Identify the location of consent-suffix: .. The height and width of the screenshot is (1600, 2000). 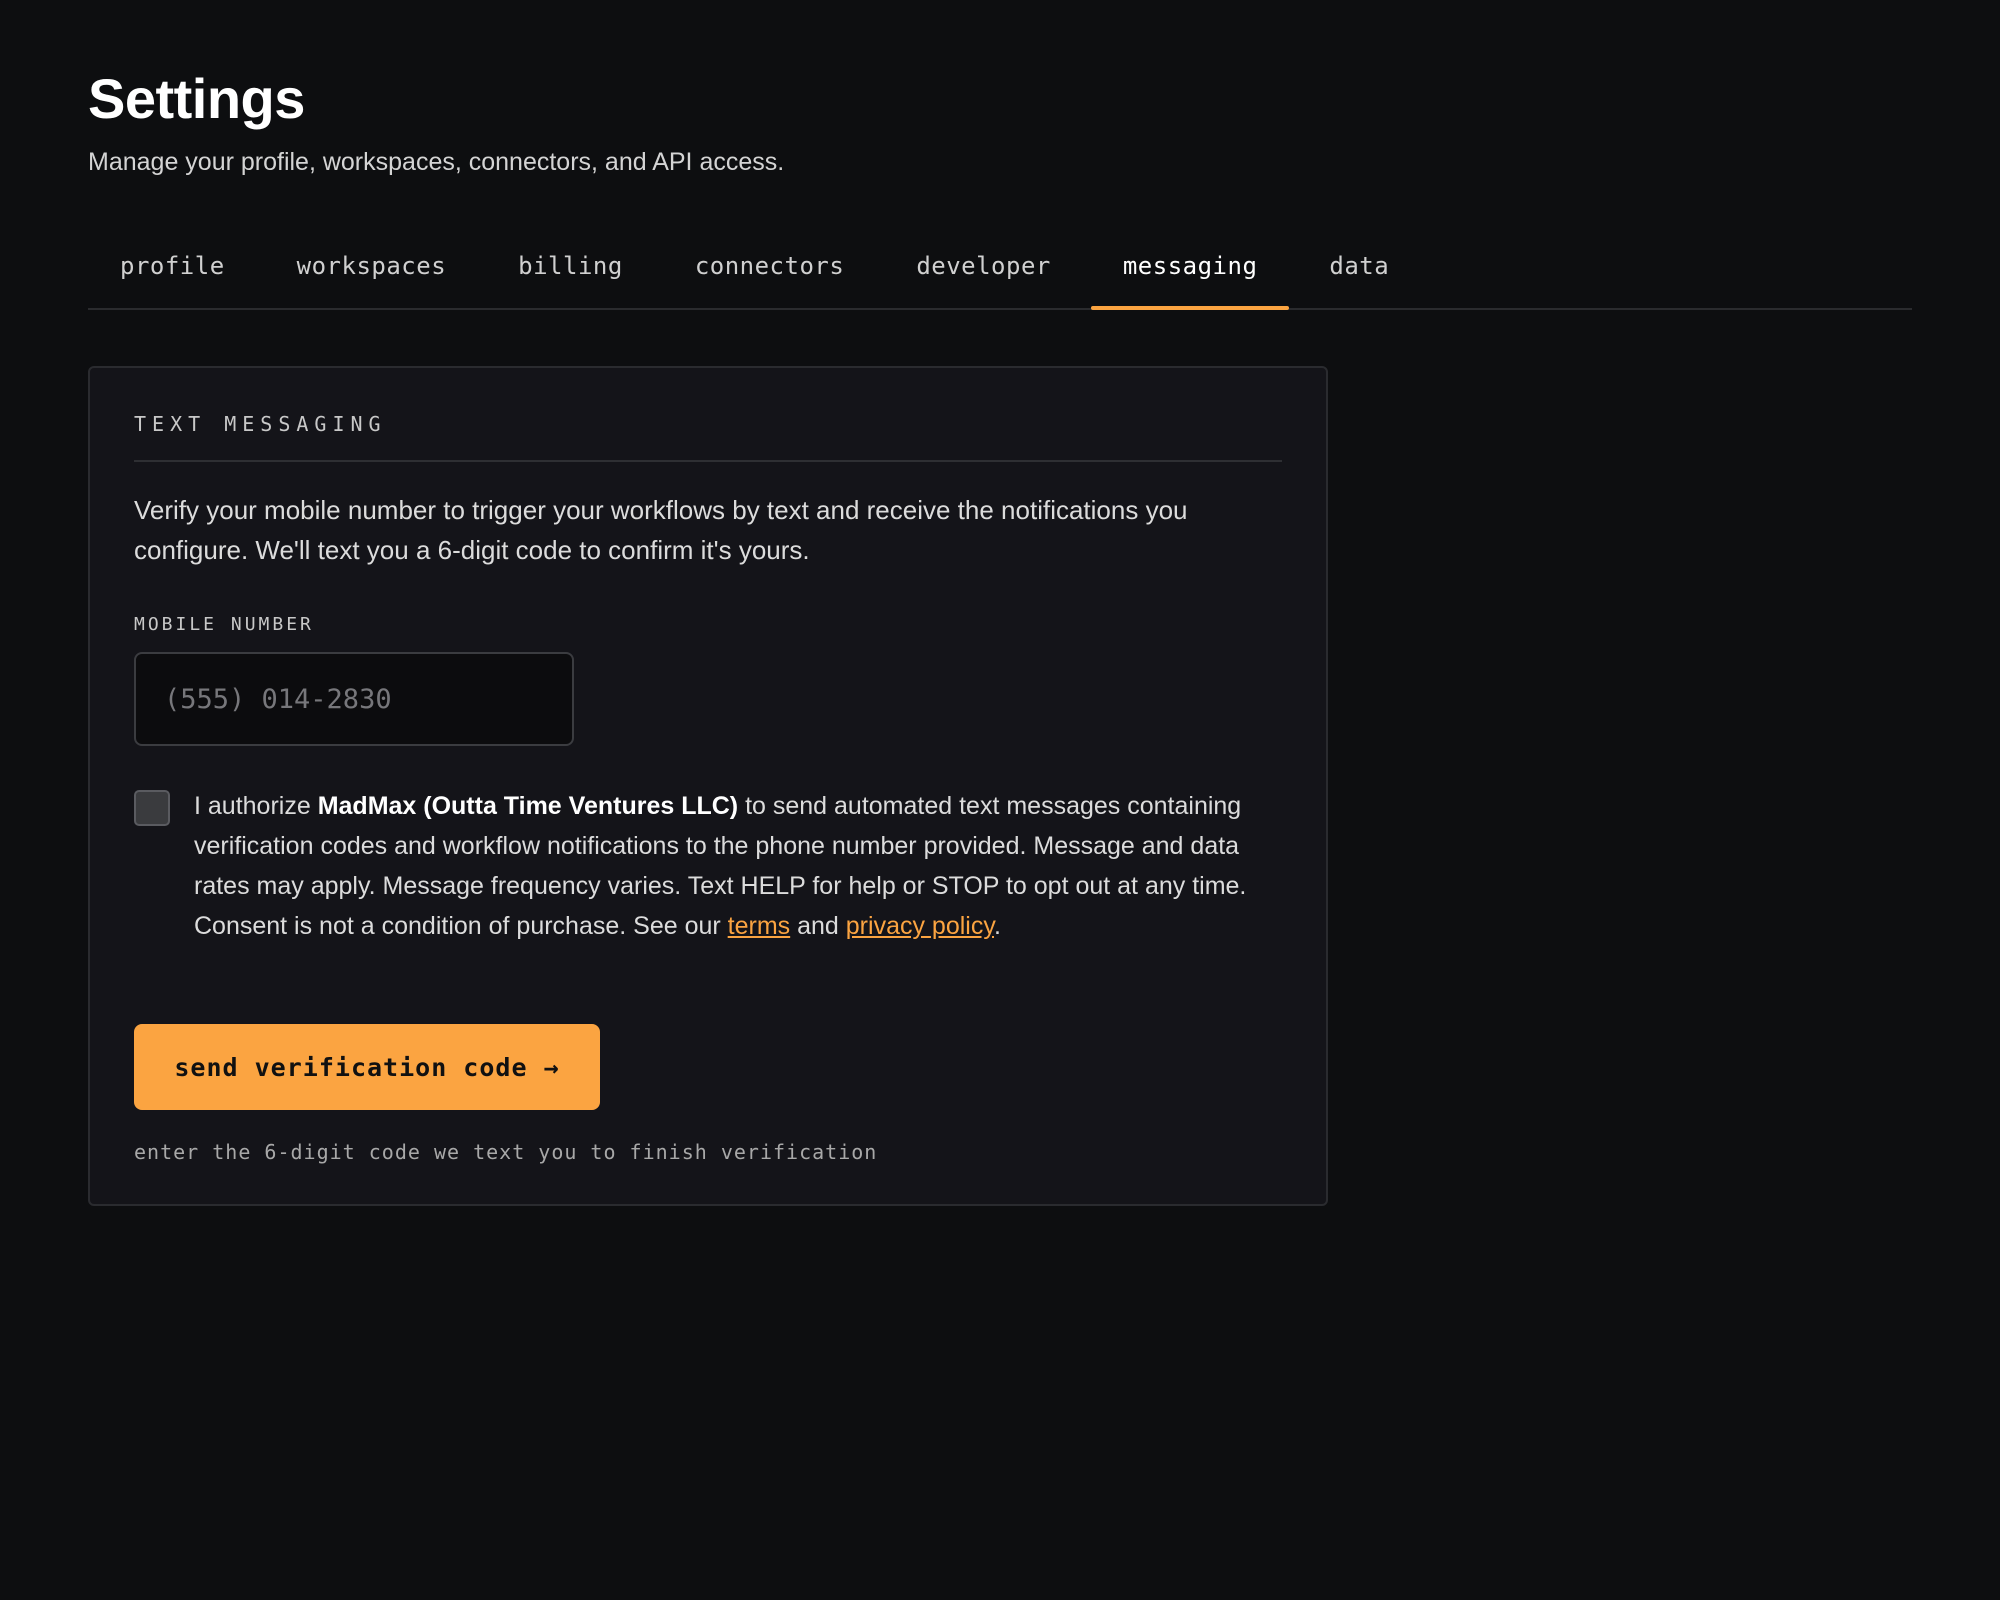
(997, 926).